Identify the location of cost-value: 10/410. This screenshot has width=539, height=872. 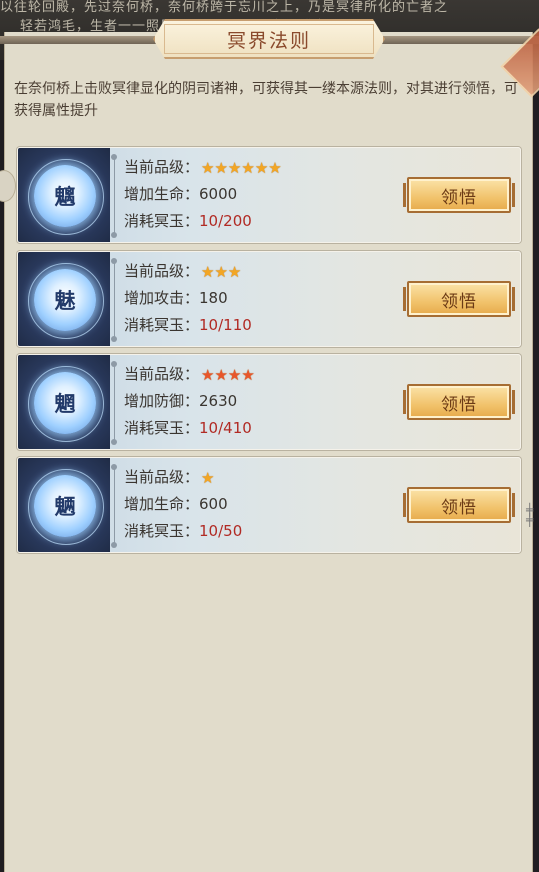
(225, 428).